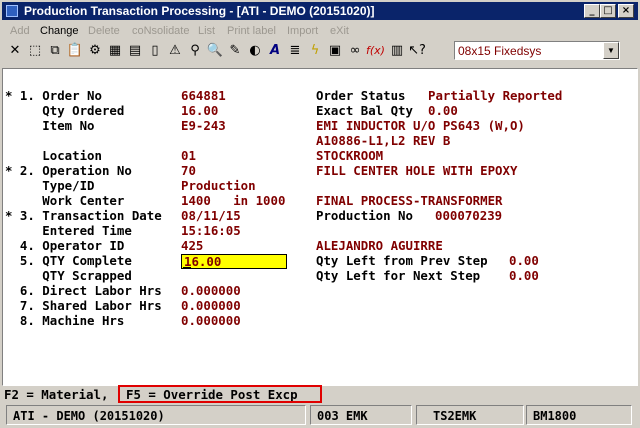  What do you see at coordinates (350, 155) in the screenshot?
I see `info-value: STOCKROOM` at bounding box center [350, 155].